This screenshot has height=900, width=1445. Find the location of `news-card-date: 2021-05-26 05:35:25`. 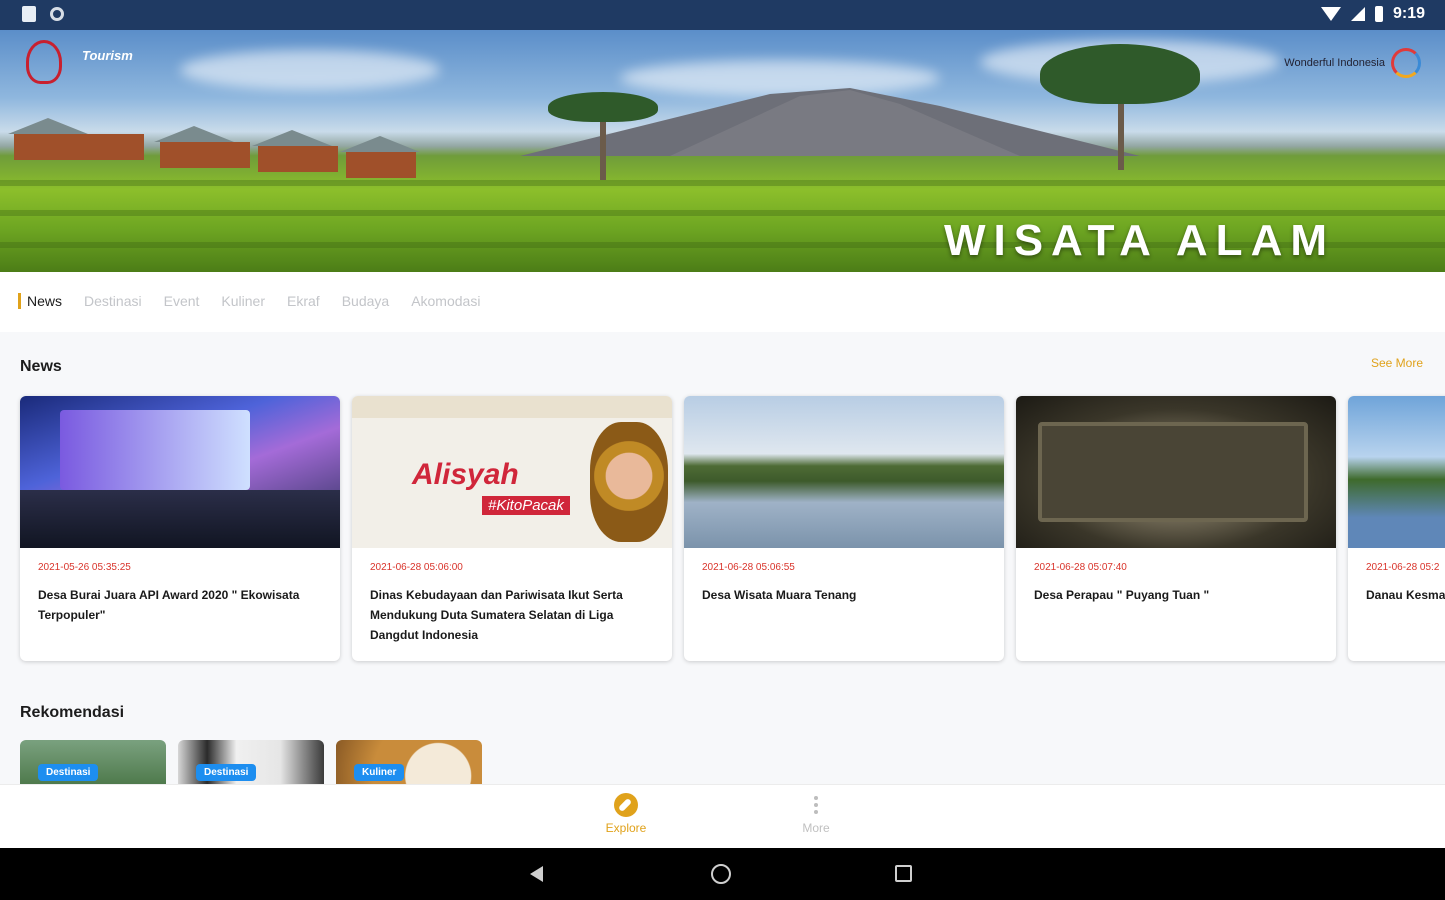

news-card-date: 2021-05-26 05:35:25 is located at coordinates (84, 567).